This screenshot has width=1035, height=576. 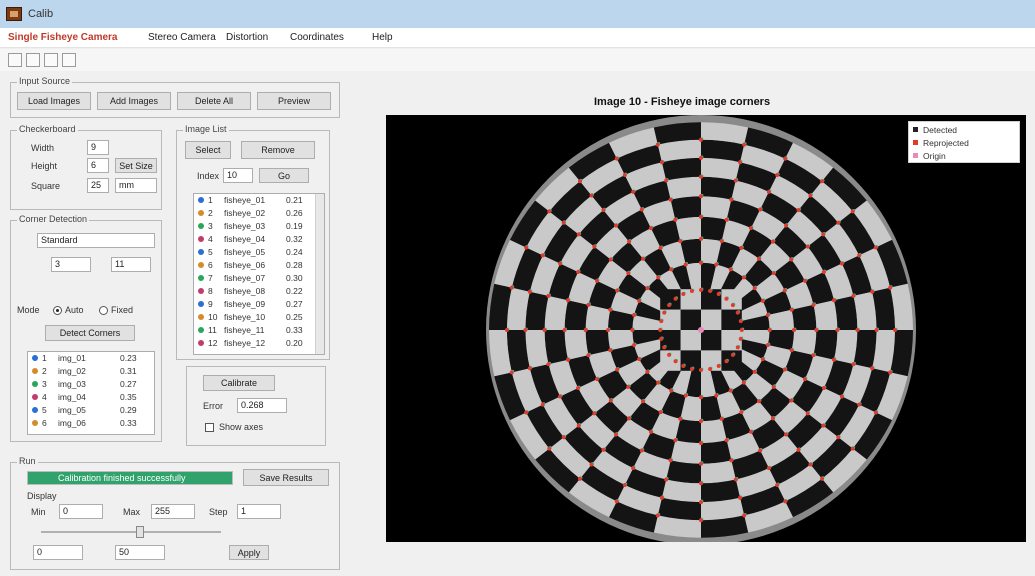 I want to click on load-images-button: Load Images, so click(x=54, y=101).